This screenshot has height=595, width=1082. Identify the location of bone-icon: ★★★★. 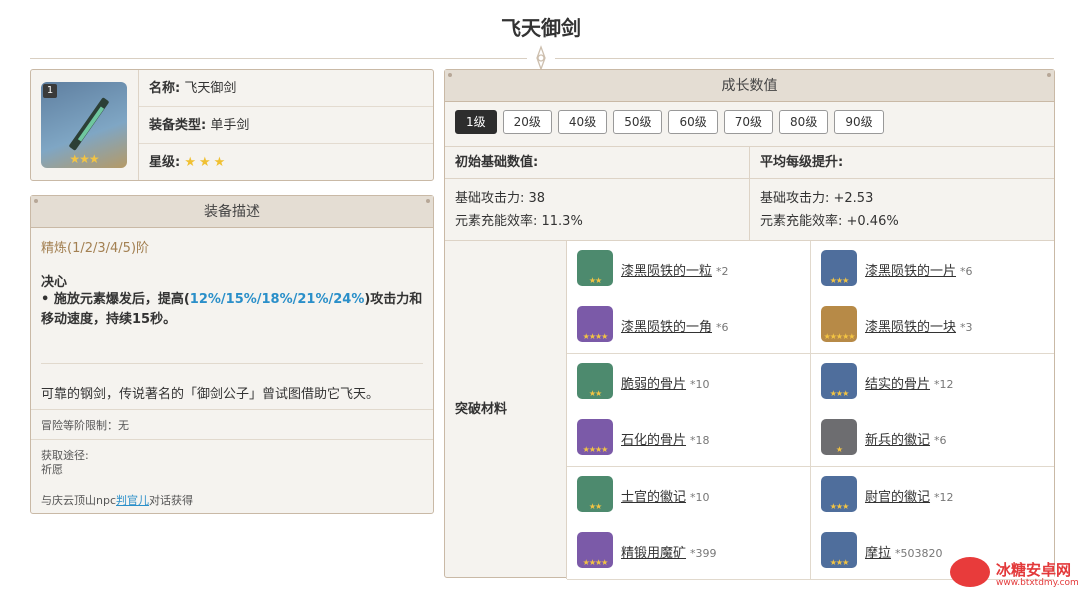
(595, 437).